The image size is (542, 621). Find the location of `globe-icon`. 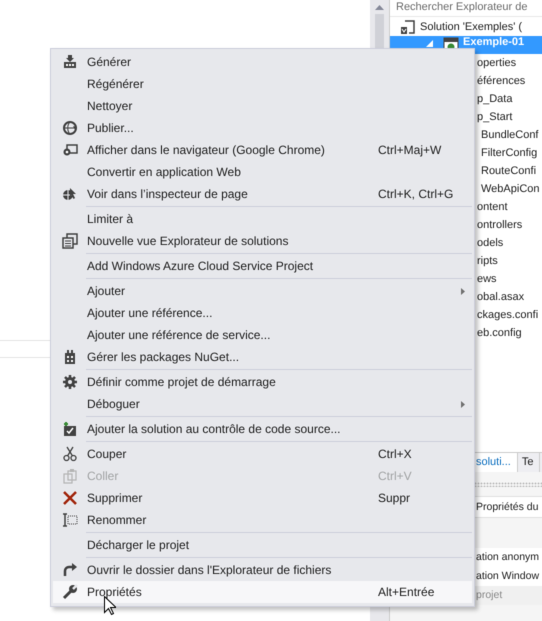

globe-icon is located at coordinates (70, 128).